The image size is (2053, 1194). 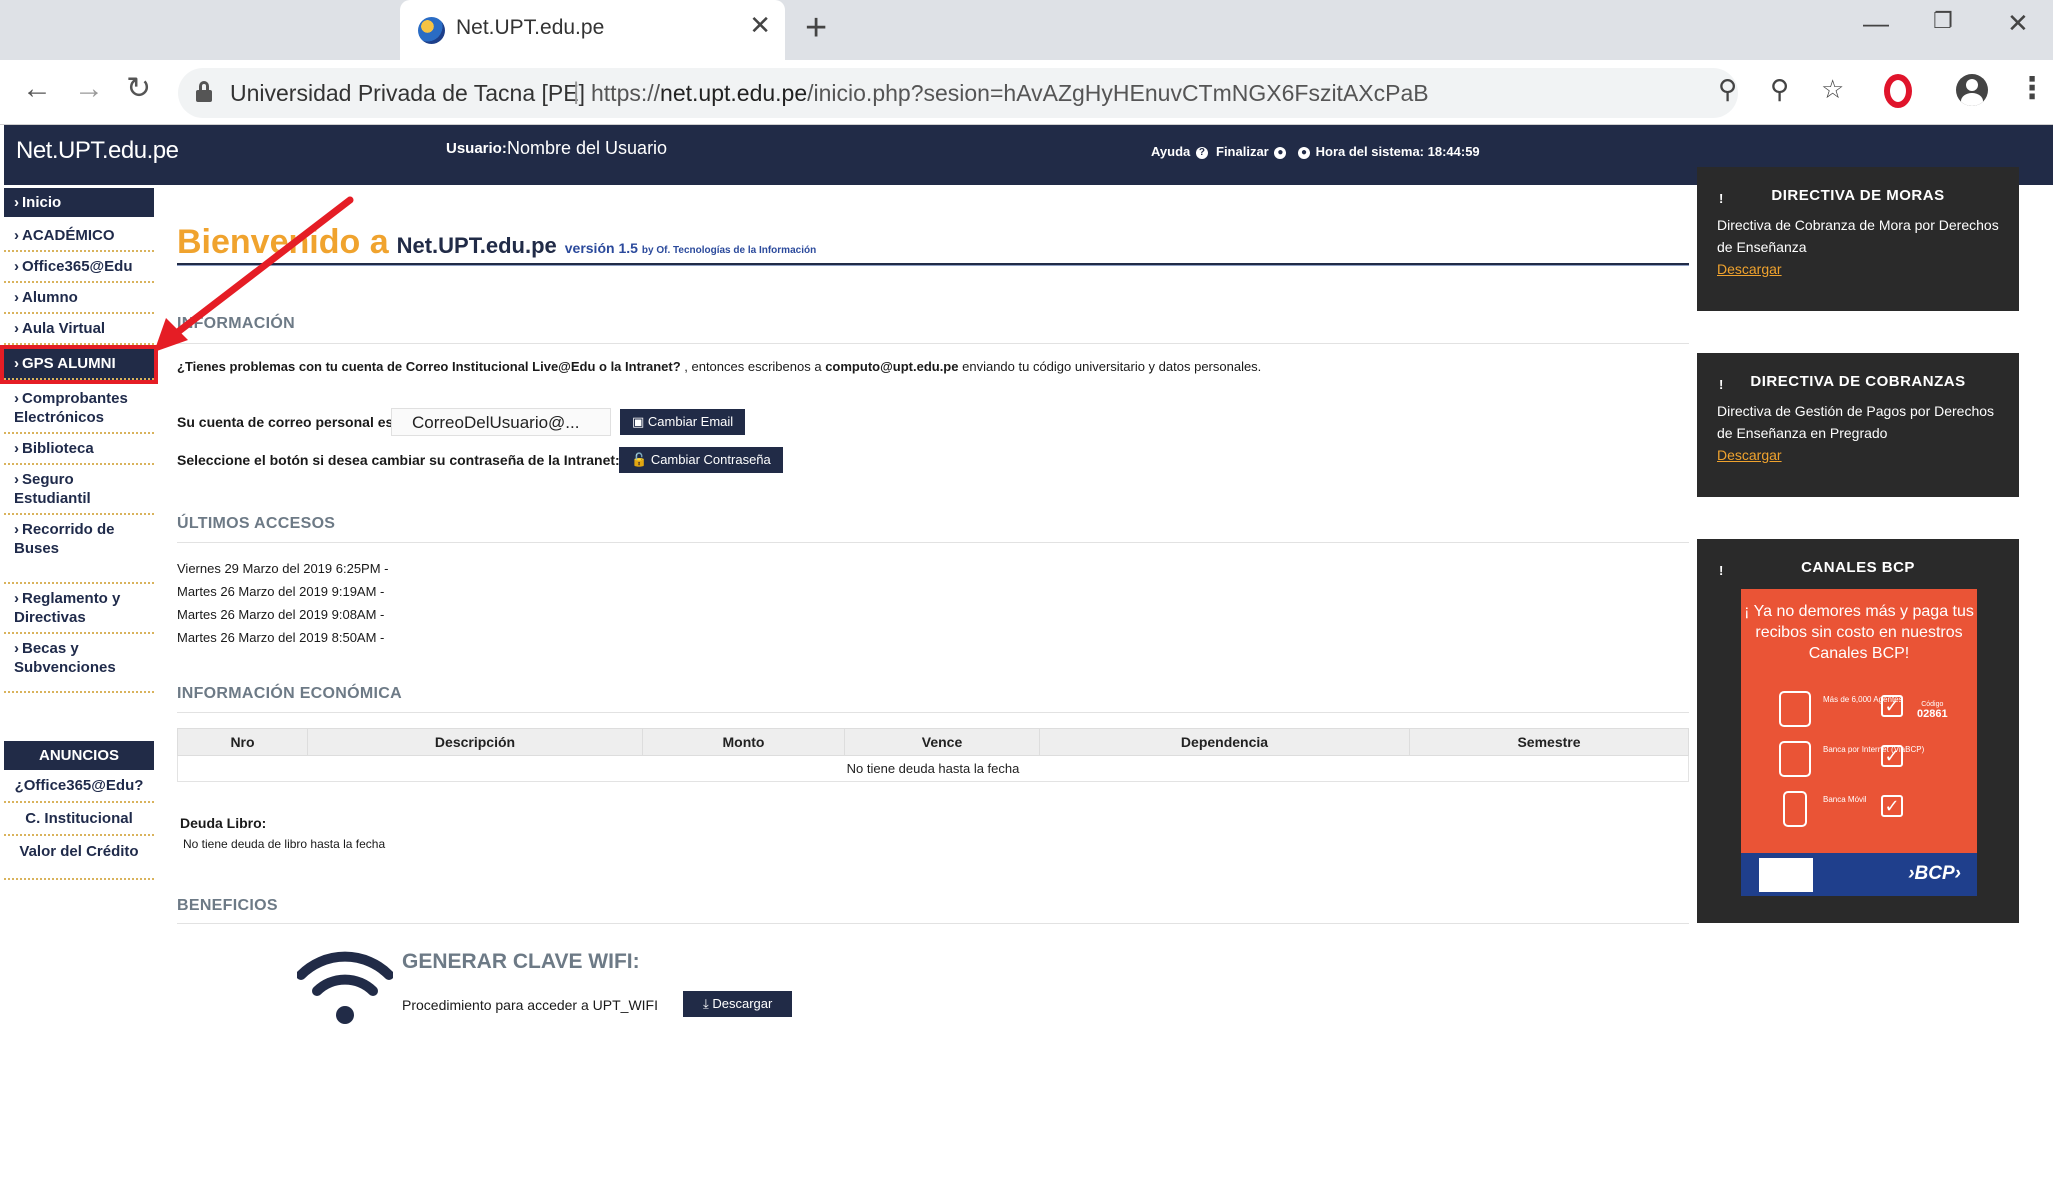 What do you see at coordinates (1252, 151) in the screenshot?
I see `logout-link: Finalizar ●` at bounding box center [1252, 151].